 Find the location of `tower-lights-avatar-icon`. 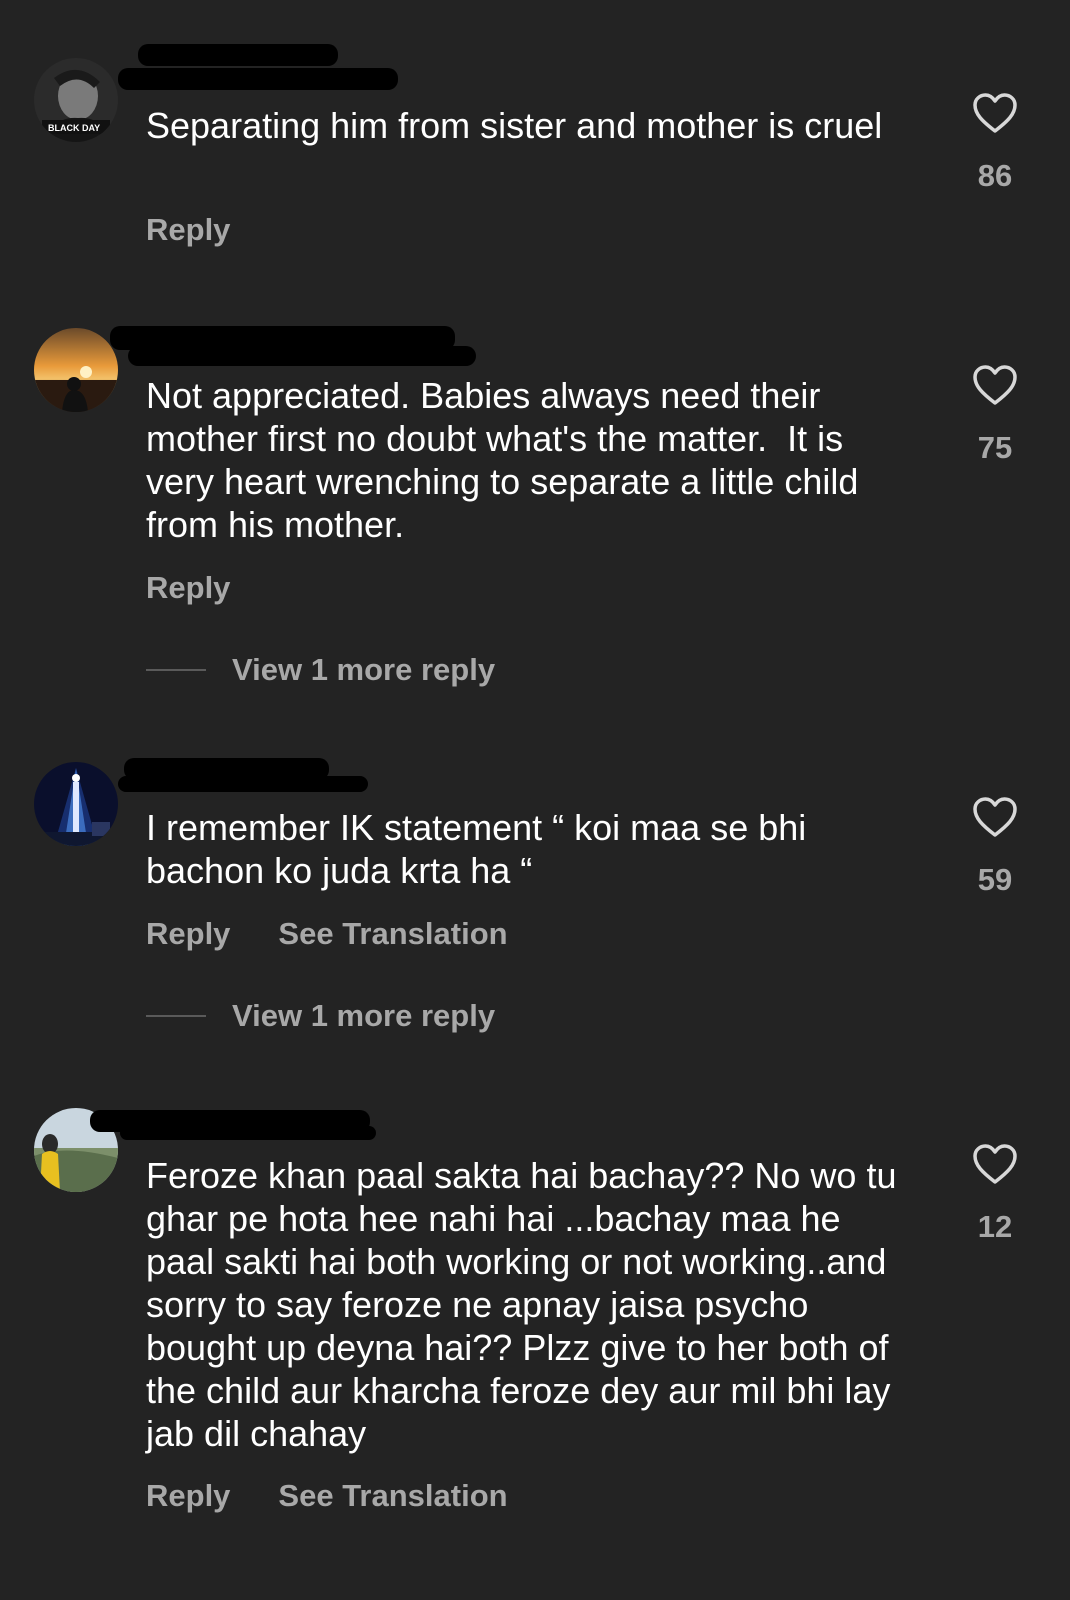

tower-lights-avatar-icon is located at coordinates (76, 804).